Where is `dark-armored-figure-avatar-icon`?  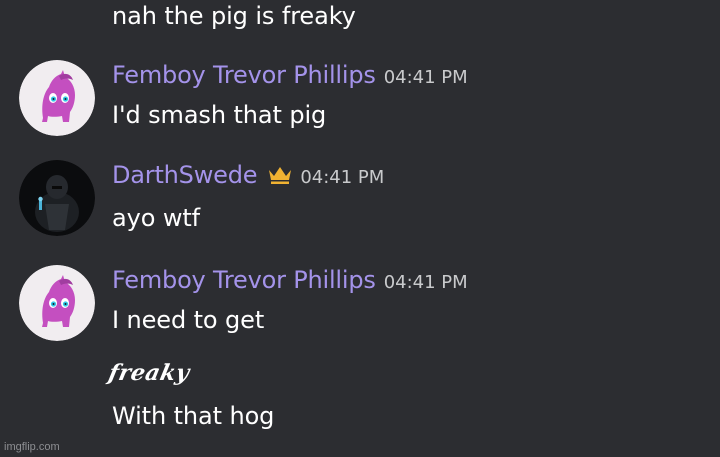 dark-armored-figure-avatar-icon is located at coordinates (57, 198).